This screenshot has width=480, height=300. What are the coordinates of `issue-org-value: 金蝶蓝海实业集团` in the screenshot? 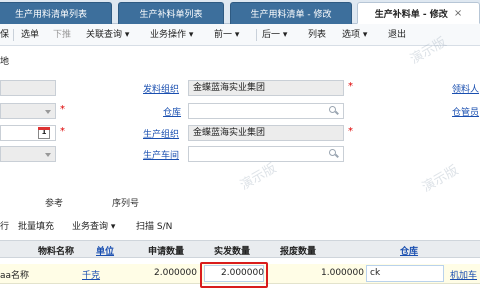 It's located at (229, 88).